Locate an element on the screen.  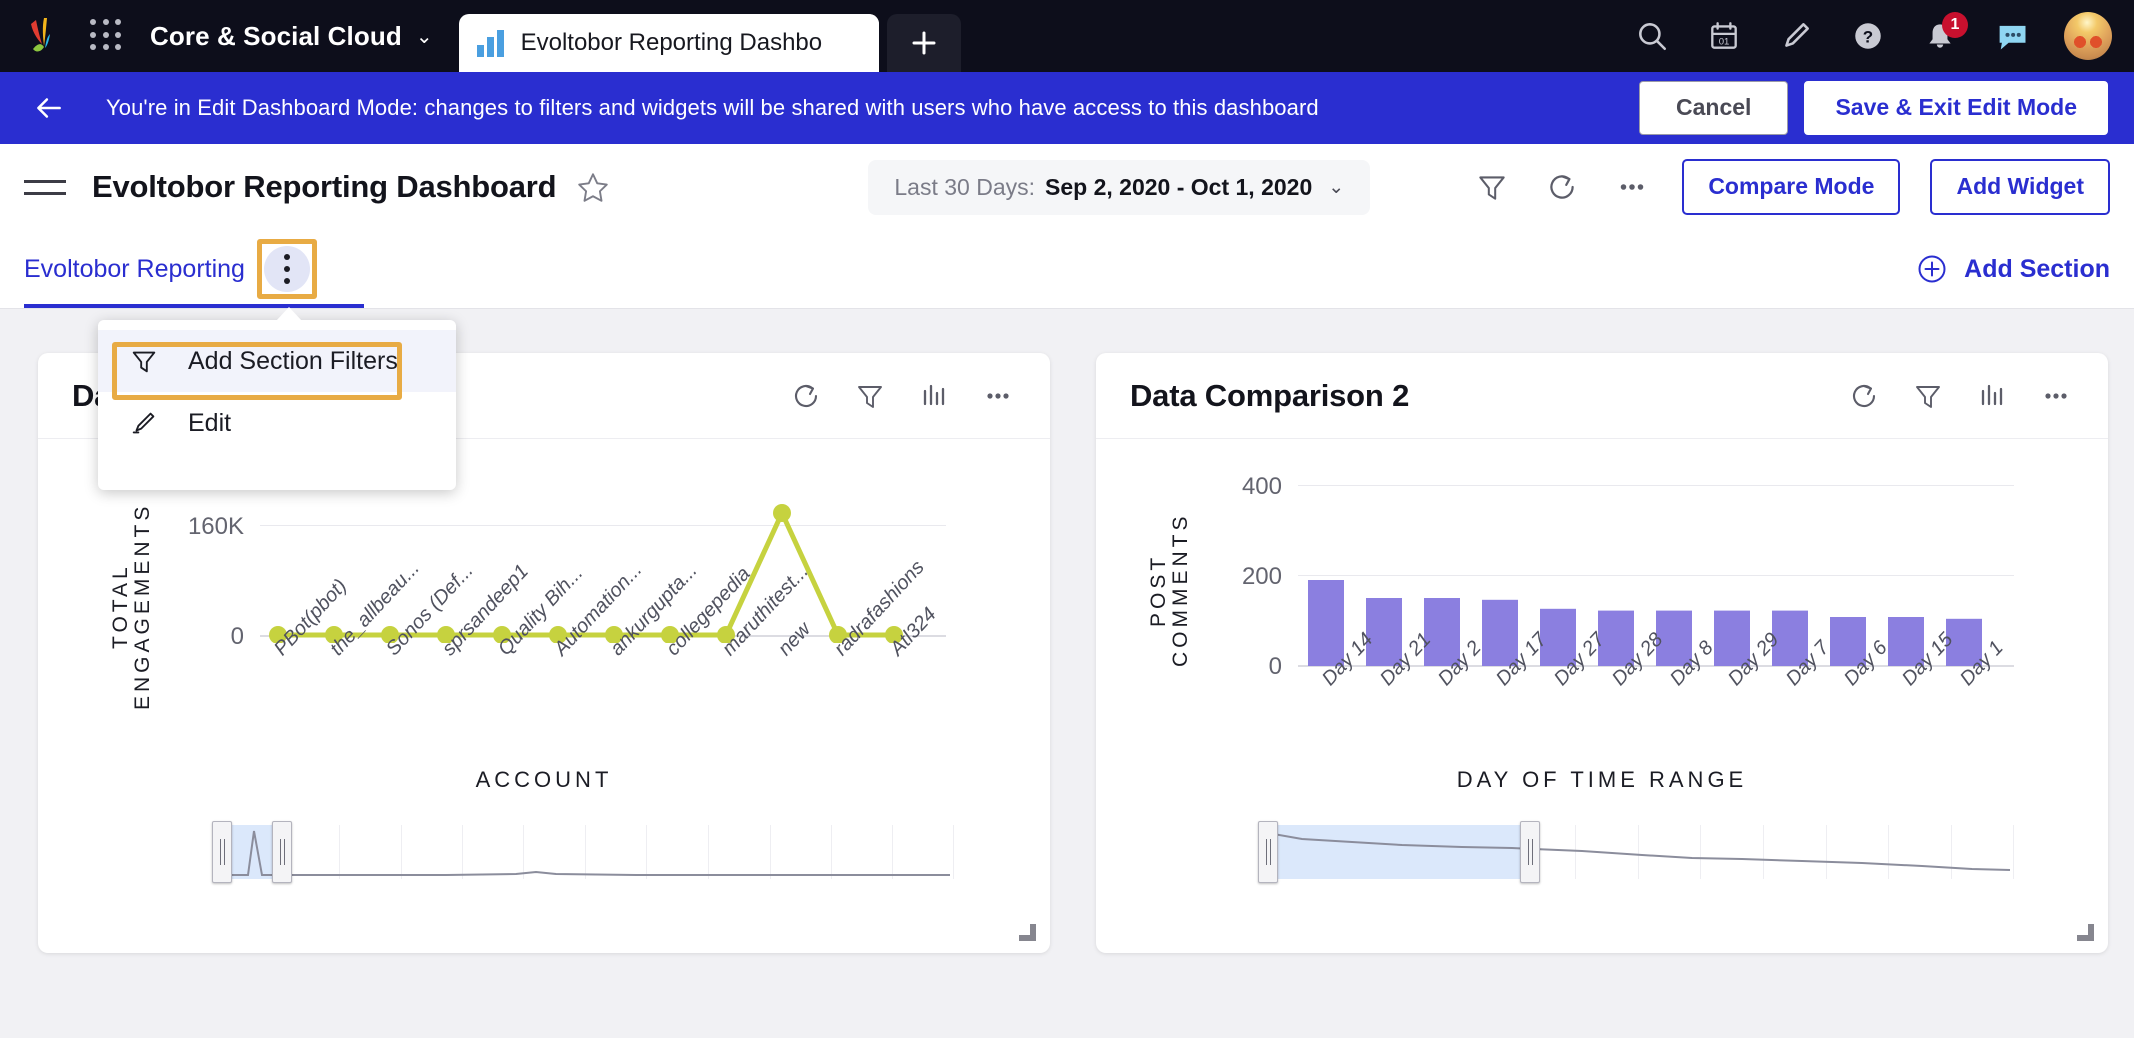
section-tab-evoltobor-reporting: Evoltobor Reporting is located at coordinates (194, 269).